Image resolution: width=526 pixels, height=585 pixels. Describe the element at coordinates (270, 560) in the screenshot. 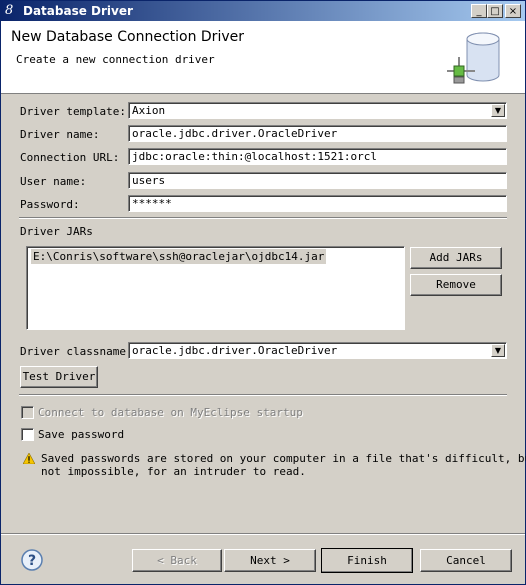

I see `next-button: Next >` at that location.